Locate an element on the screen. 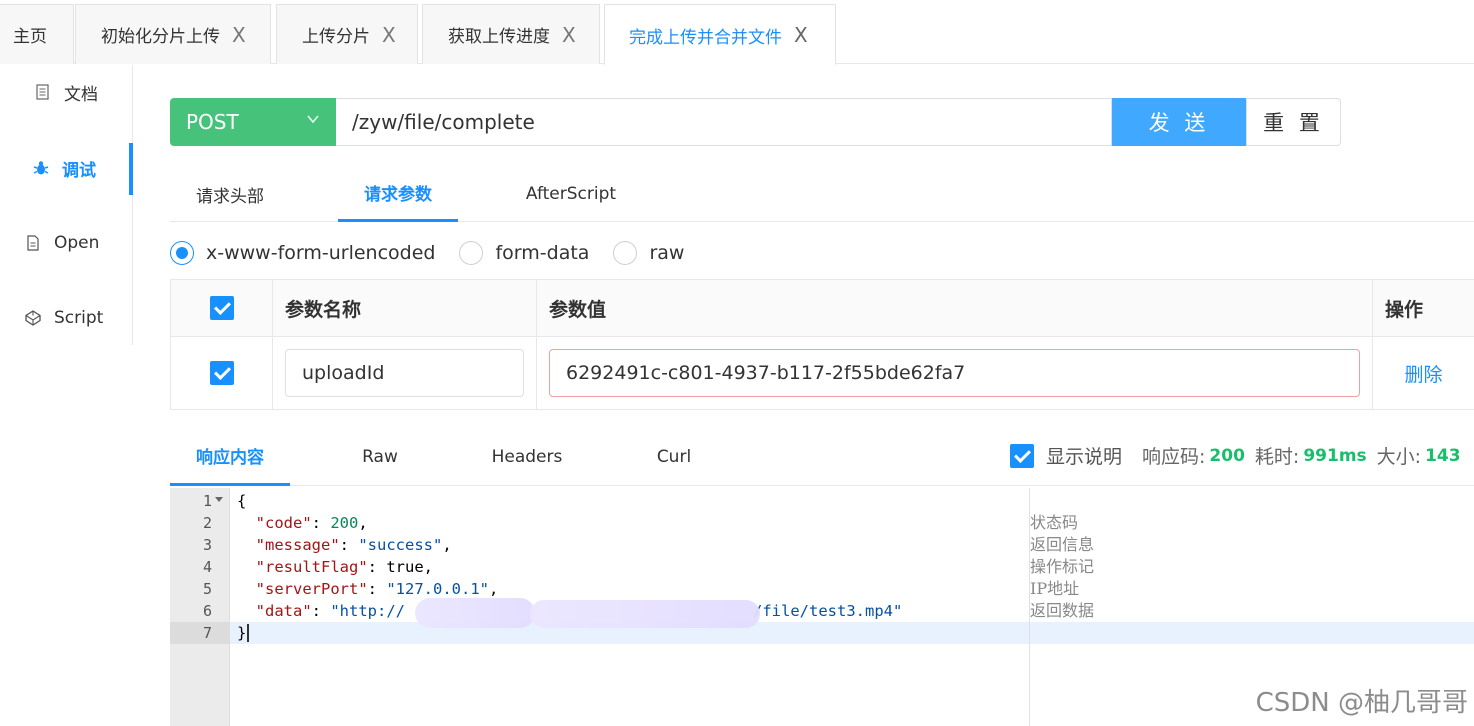 The width and height of the screenshot is (1474, 726). request-tabs: 请求头部 请求参数 AfterScript is located at coordinates (822, 194).